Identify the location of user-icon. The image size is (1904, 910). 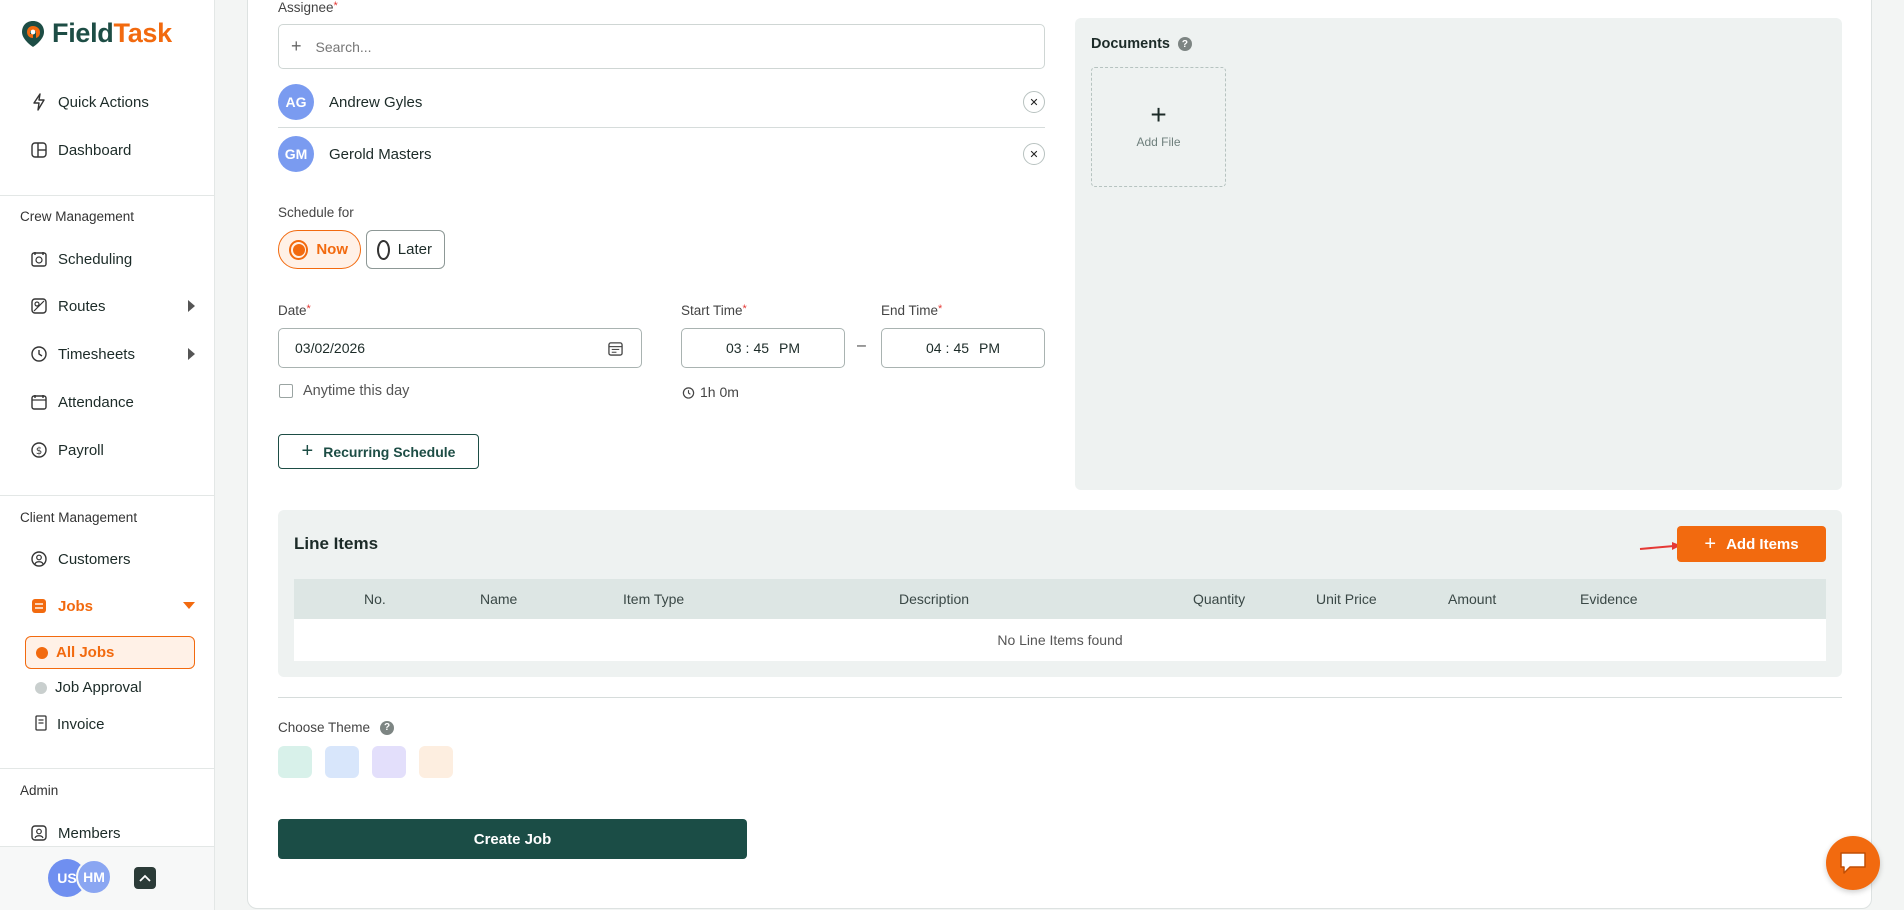
(39, 559).